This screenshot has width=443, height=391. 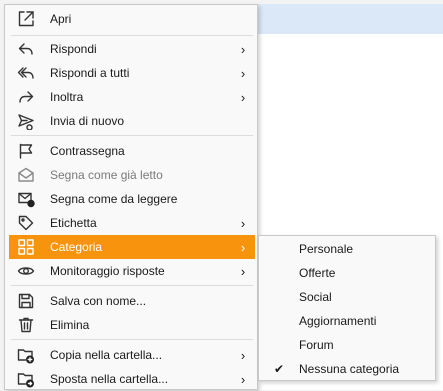 I want to click on submenu-item-label: Offerte, so click(x=317, y=273).